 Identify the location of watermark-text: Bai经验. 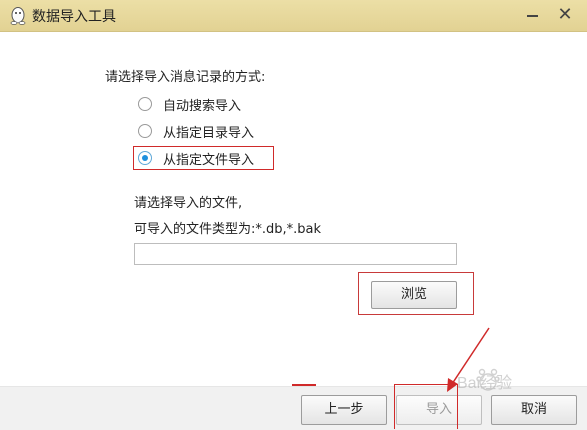
(484, 383).